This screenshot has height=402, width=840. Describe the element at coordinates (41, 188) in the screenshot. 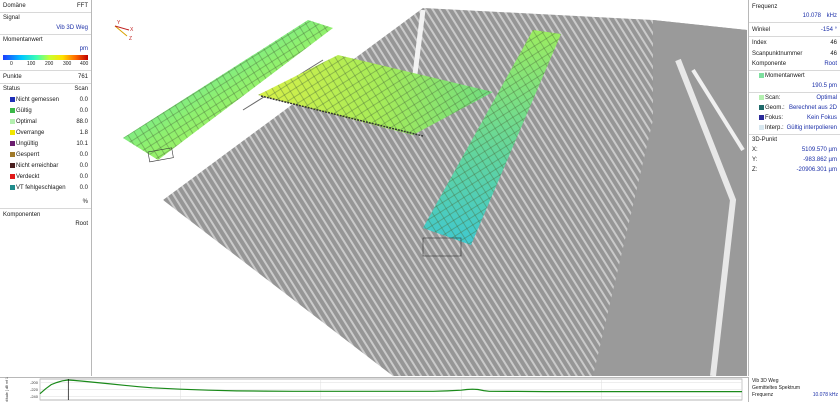

I see `status-label: VT fehlgeschlagen` at that location.